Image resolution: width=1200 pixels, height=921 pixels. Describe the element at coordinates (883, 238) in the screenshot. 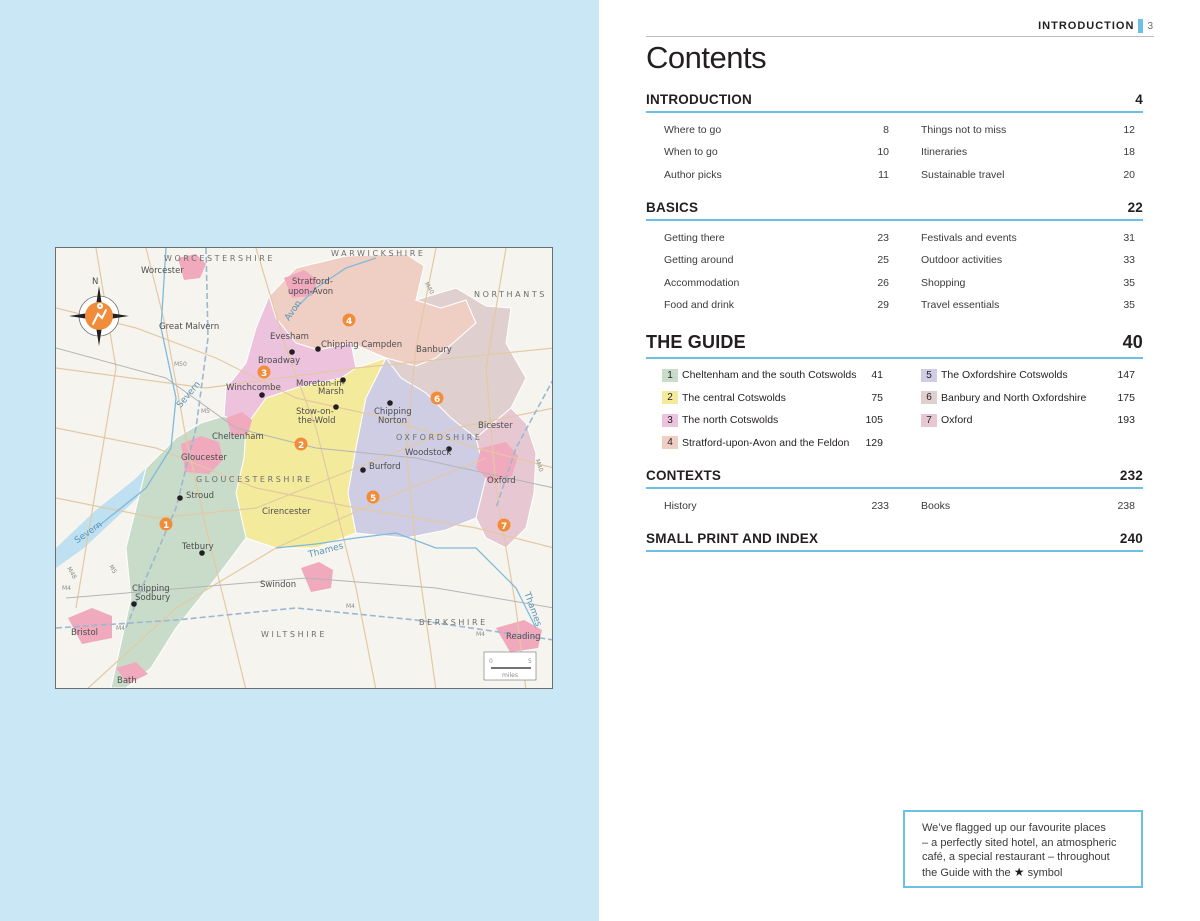

I see `entry-page: 23` at that location.